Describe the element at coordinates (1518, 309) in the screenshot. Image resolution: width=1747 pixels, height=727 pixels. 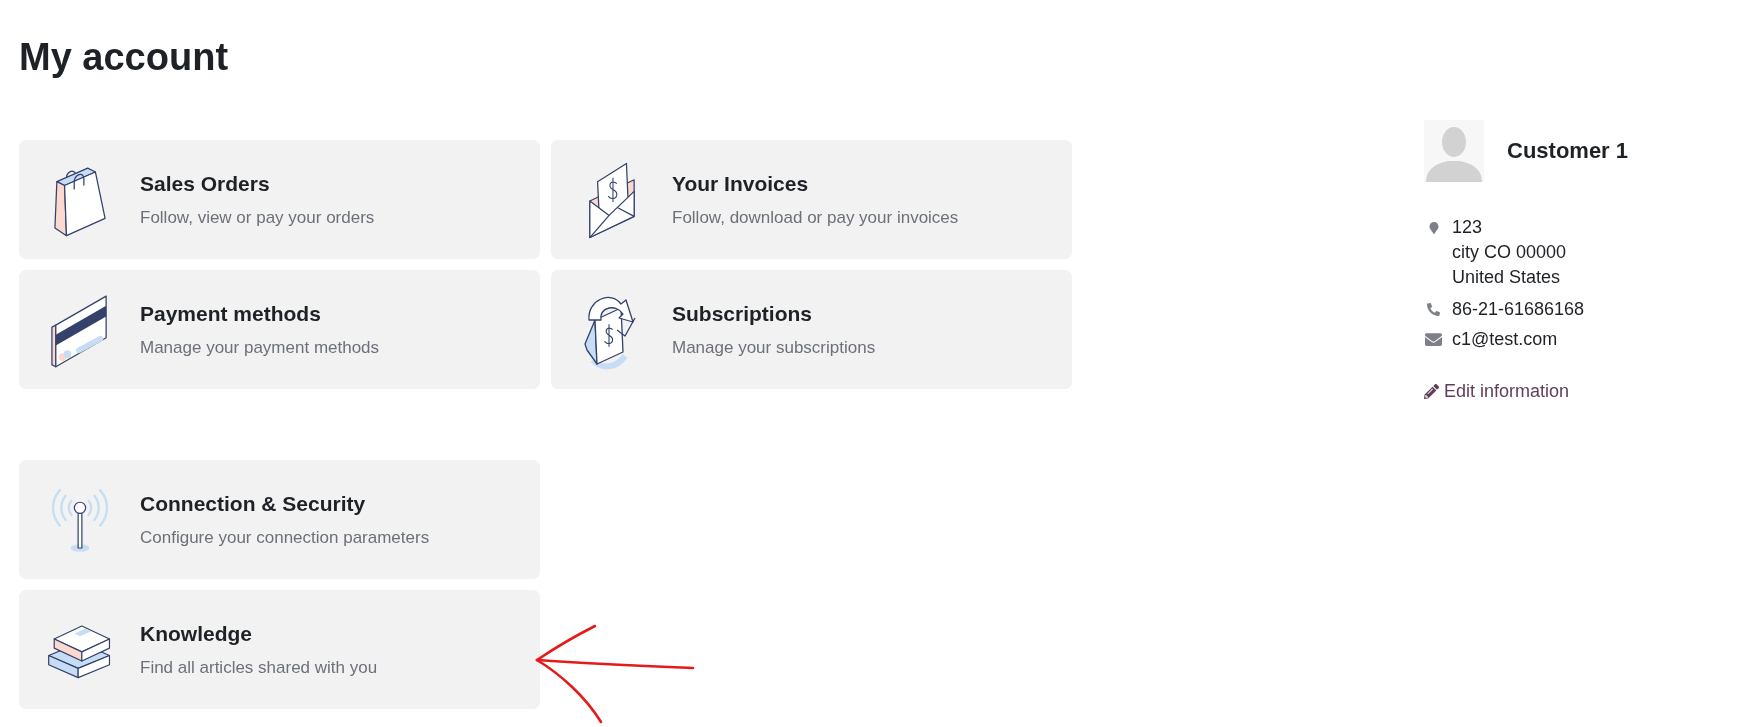
I see `phone-number: 86-21-61686168` at that location.